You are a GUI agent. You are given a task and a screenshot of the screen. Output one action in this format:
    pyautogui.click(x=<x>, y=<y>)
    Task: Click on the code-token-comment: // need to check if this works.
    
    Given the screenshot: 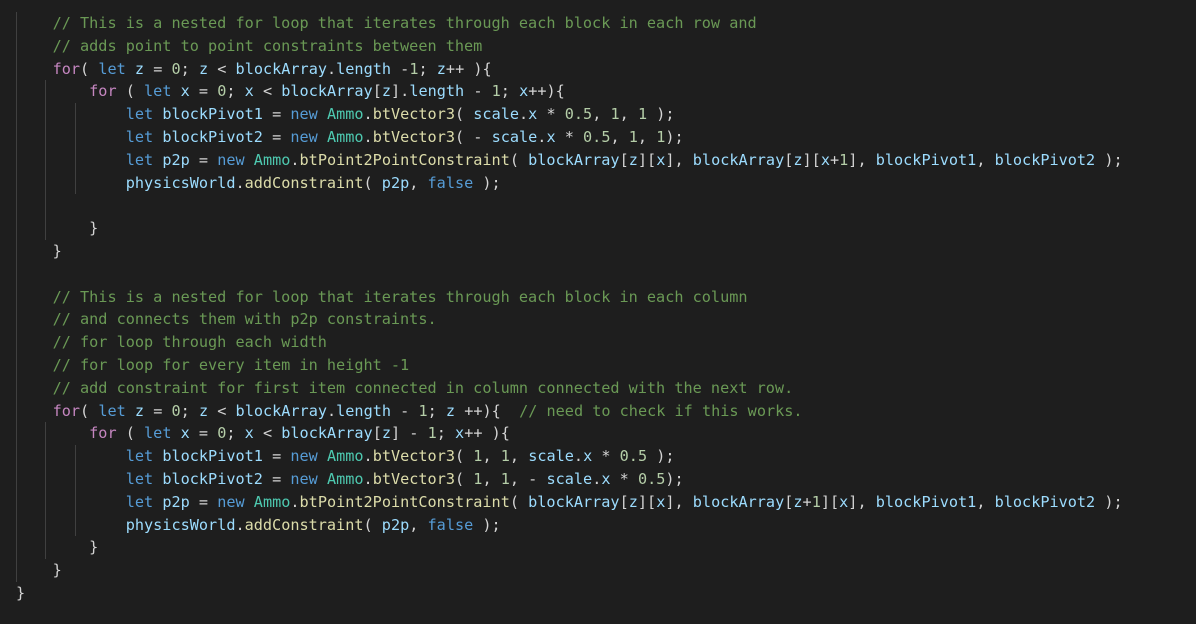 What is the action you would take?
    pyautogui.click(x=661, y=410)
    